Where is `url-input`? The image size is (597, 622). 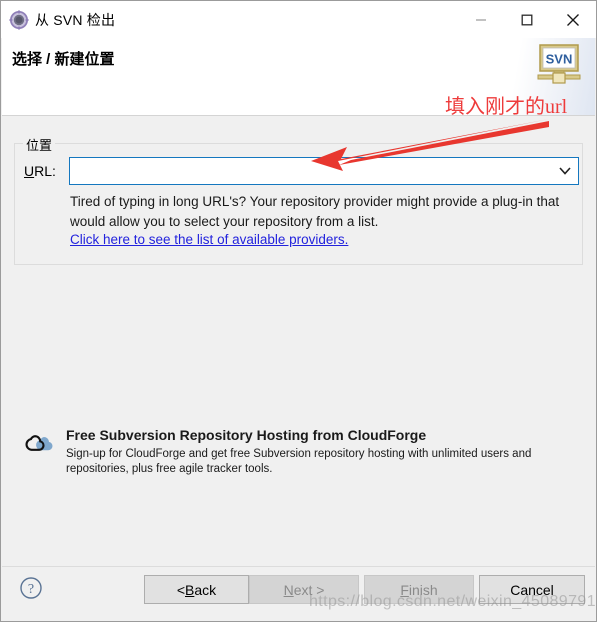 url-input is located at coordinates (311, 171).